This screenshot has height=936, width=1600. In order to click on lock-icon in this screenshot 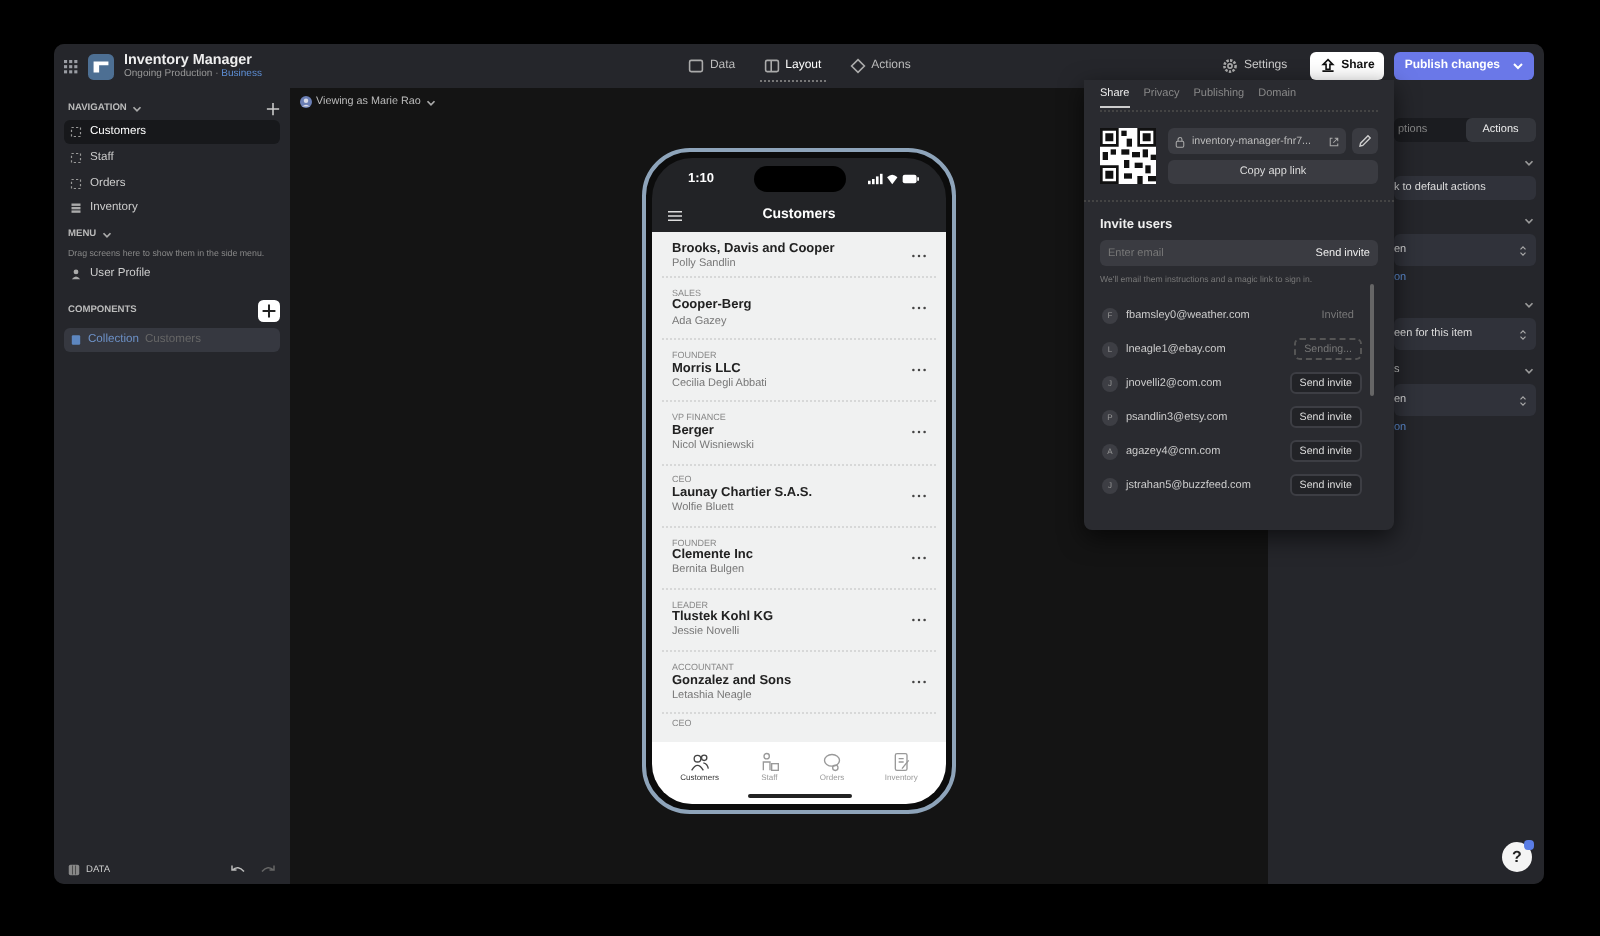, I will do `click(1180, 141)`.